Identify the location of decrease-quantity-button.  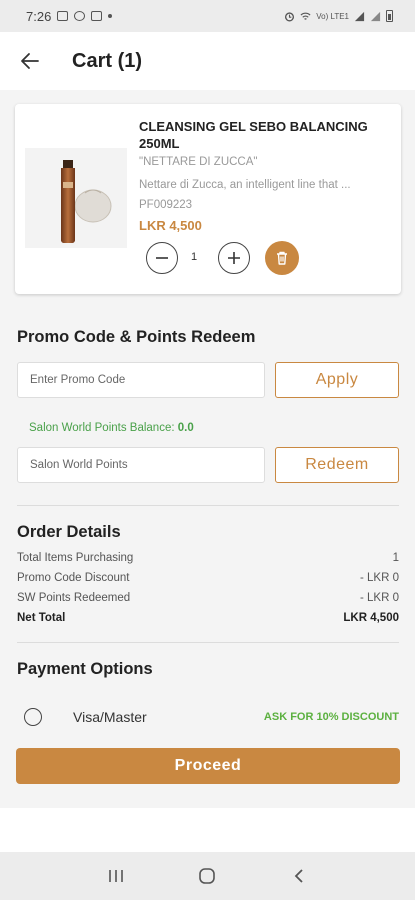
(162, 258).